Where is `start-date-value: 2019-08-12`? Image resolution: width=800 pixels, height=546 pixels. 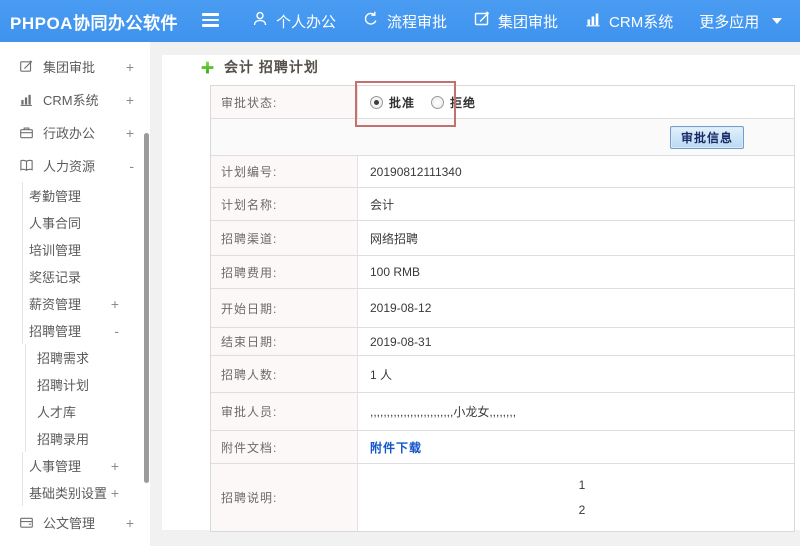 start-date-value: 2019-08-12 is located at coordinates (401, 308).